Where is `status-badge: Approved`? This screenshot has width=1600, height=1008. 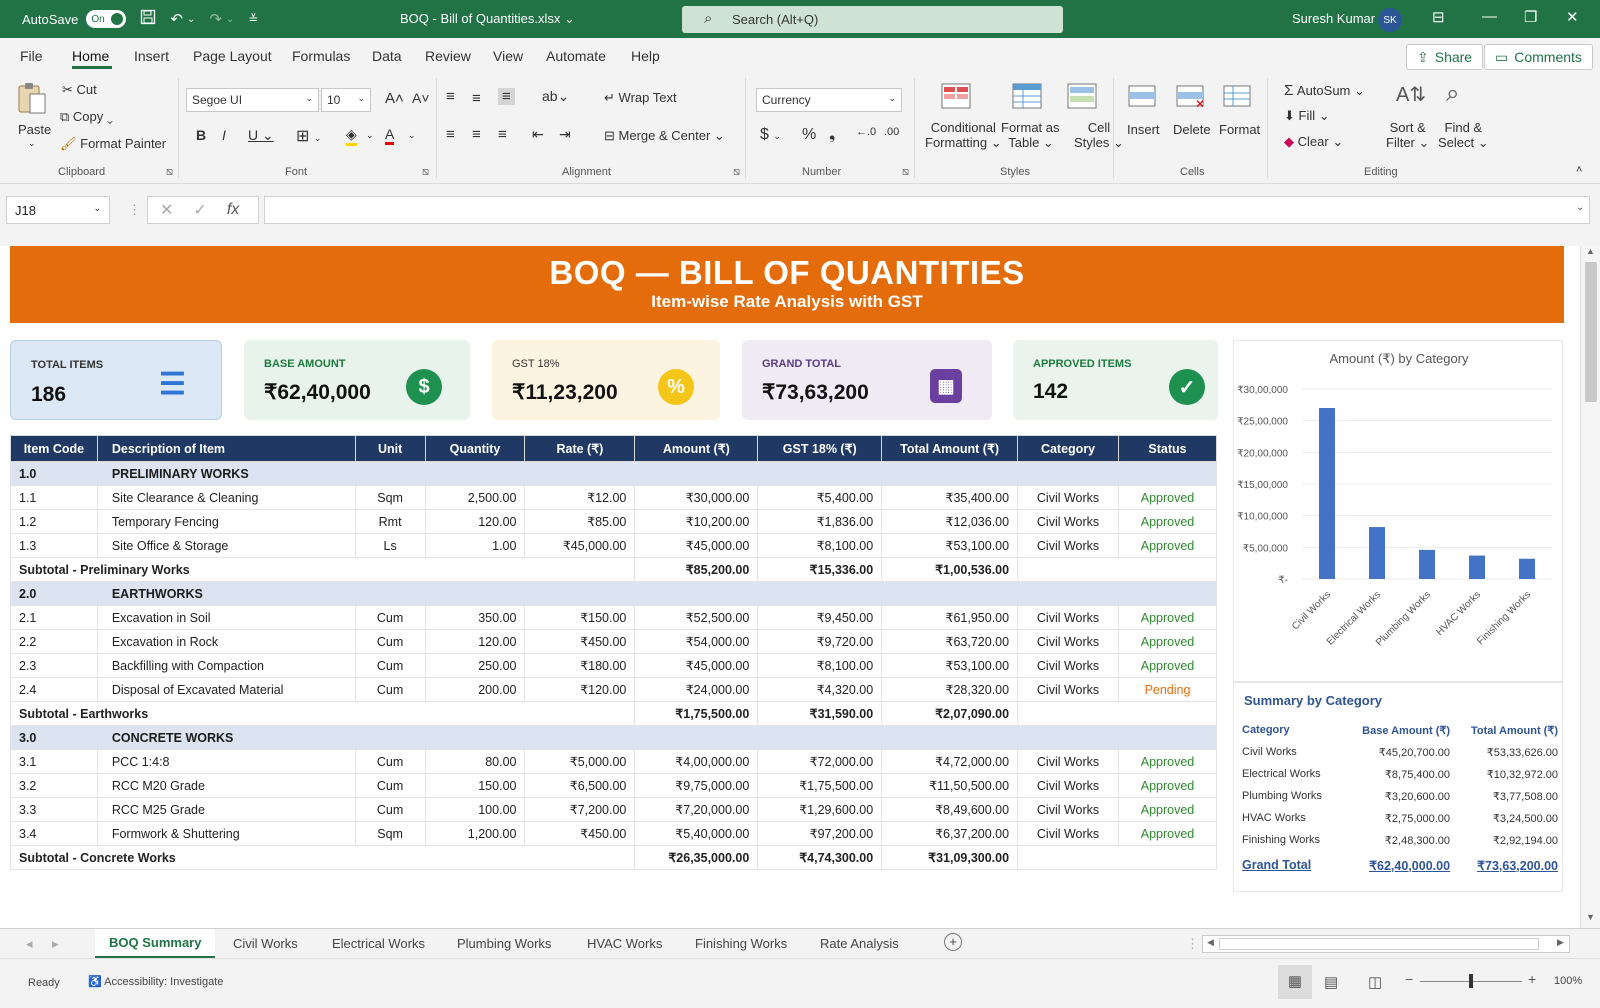
status-badge: Approved is located at coordinates (1167, 833).